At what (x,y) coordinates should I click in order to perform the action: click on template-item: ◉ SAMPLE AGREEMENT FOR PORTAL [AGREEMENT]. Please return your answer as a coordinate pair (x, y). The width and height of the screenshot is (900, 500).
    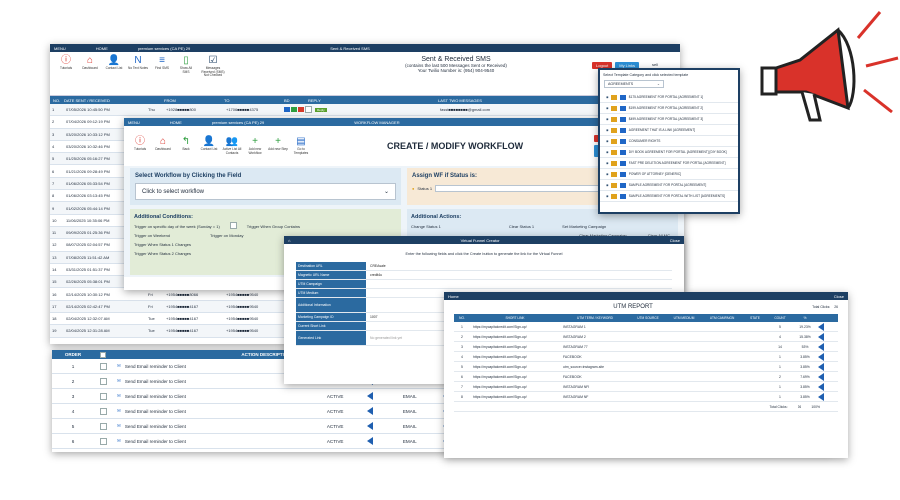
    Looking at the image, I should click on (669, 185).